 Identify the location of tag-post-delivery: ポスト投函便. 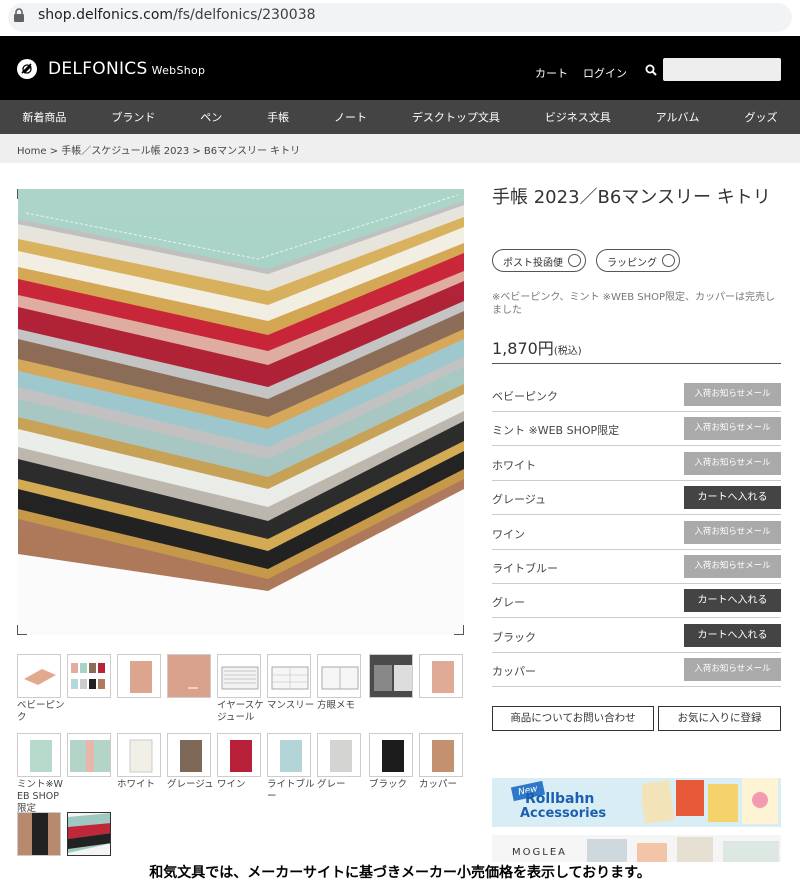
(539, 260).